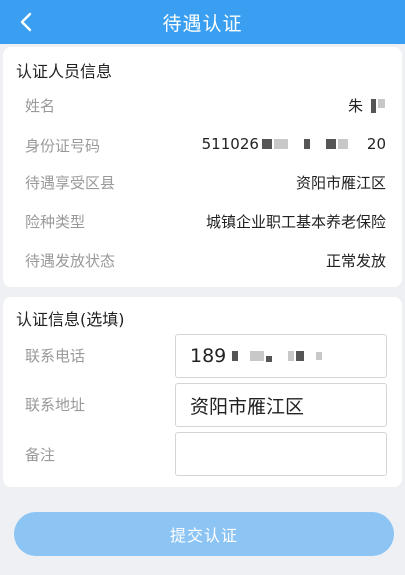  What do you see at coordinates (376, 144) in the screenshot?
I see `id-suffix: 20` at bounding box center [376, 144].